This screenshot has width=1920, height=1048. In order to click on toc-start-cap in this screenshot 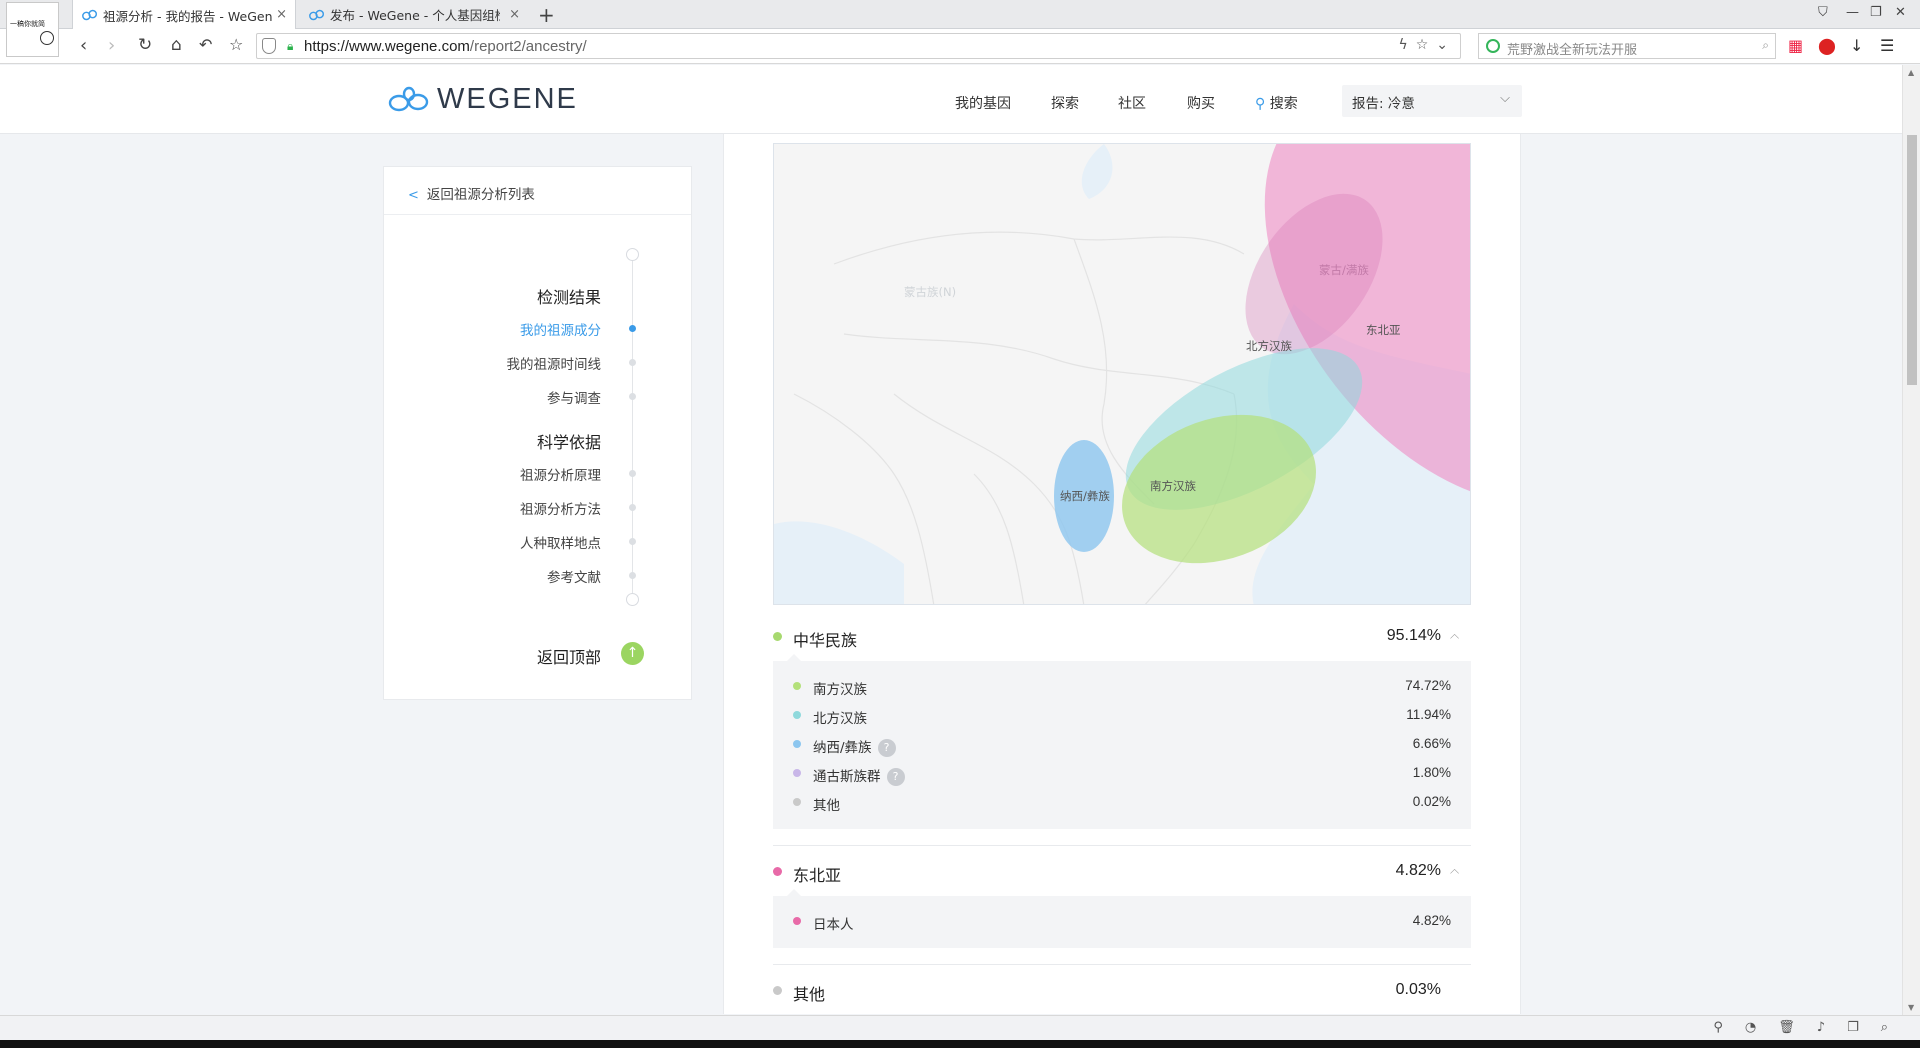, I will do `click(632, 254)`.